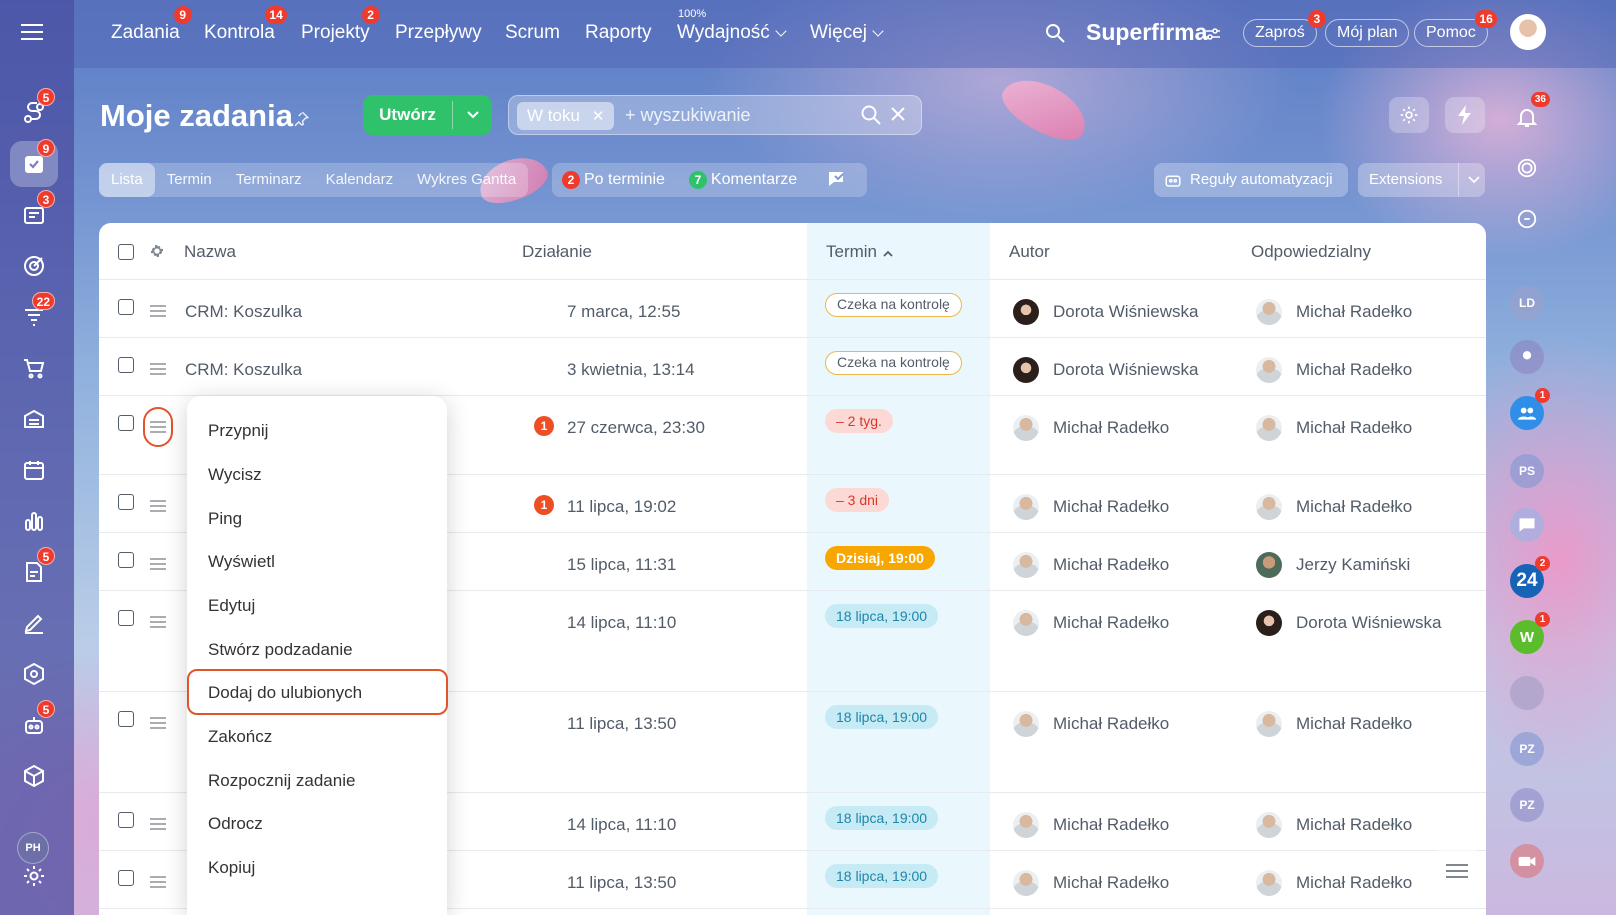  What do you see at coordinates (1527, 168) in the screenshot?
I see `goal-button` at bounding box center [1527, 168].